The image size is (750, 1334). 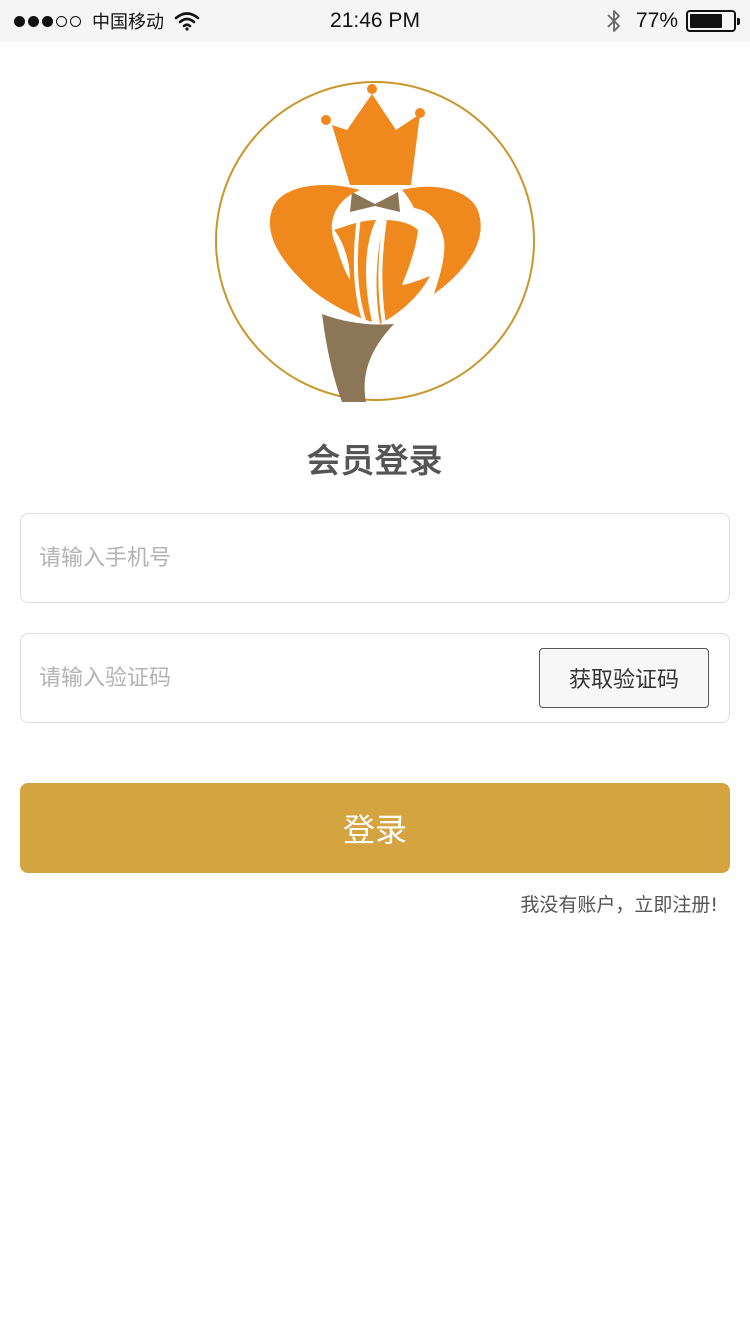 What do you see at coordinates (738, 21) in the screenshot?
I see `battery-cap` at bounding box center [738, 21].